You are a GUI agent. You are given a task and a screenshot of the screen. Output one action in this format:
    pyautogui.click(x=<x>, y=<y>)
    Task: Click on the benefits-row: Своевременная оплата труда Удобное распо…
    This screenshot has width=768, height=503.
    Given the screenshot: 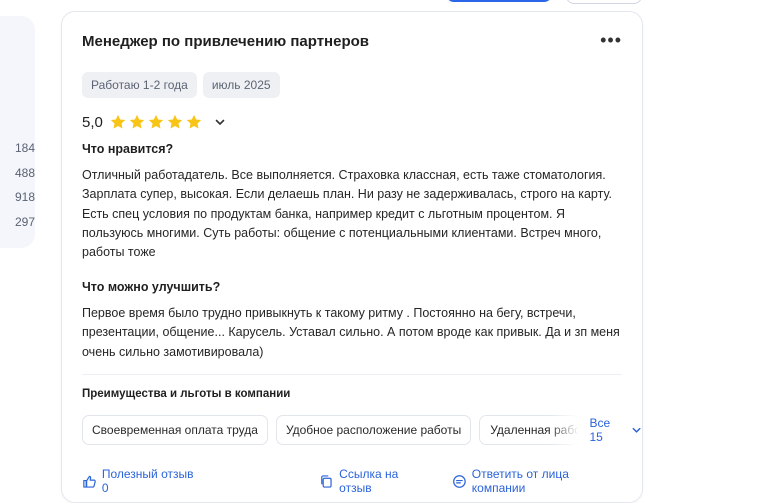 What is the action you would take?
    pyautogui.click(x=362, y=430)
    